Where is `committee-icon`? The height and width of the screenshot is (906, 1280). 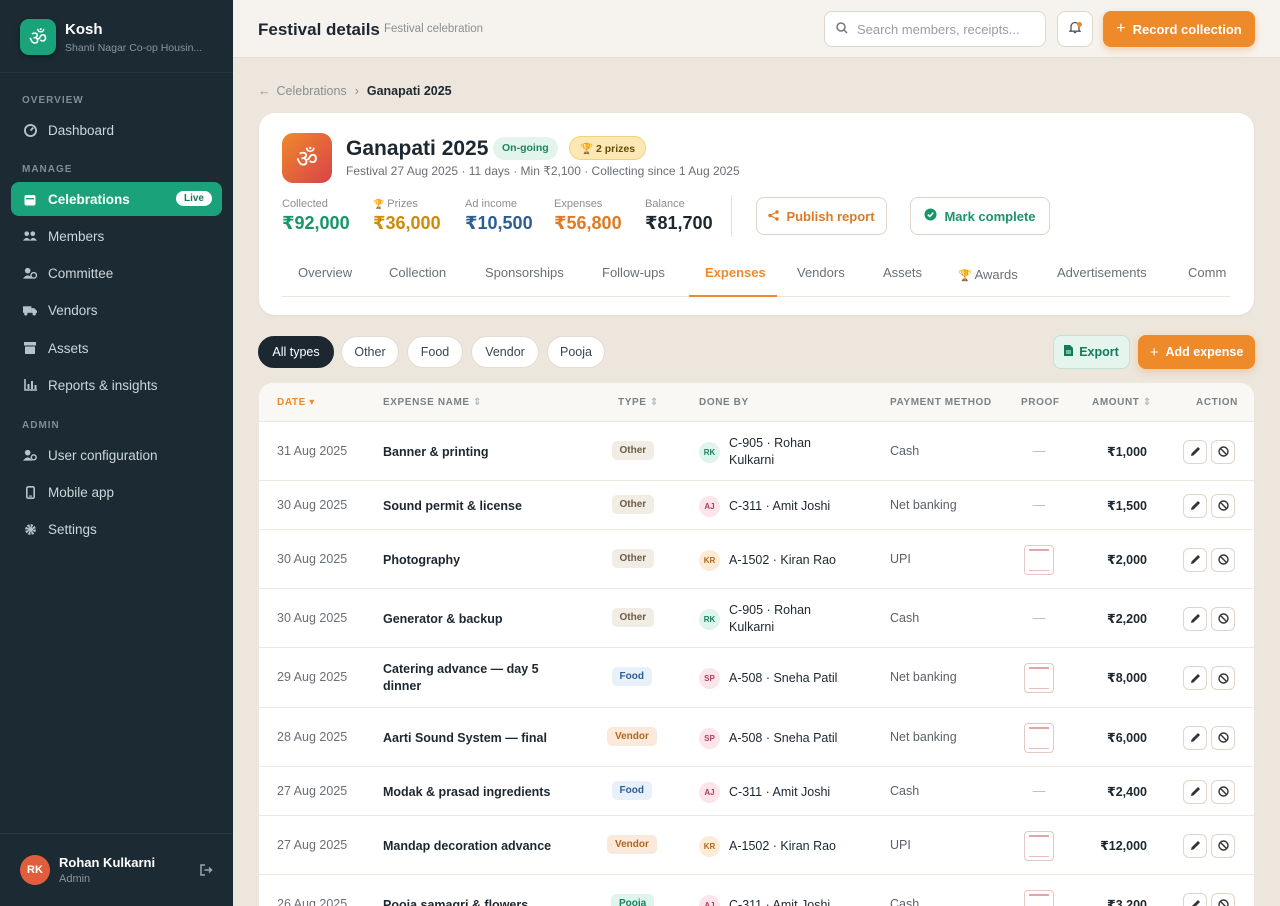 committee-icon is located at coordinates (30, 273).